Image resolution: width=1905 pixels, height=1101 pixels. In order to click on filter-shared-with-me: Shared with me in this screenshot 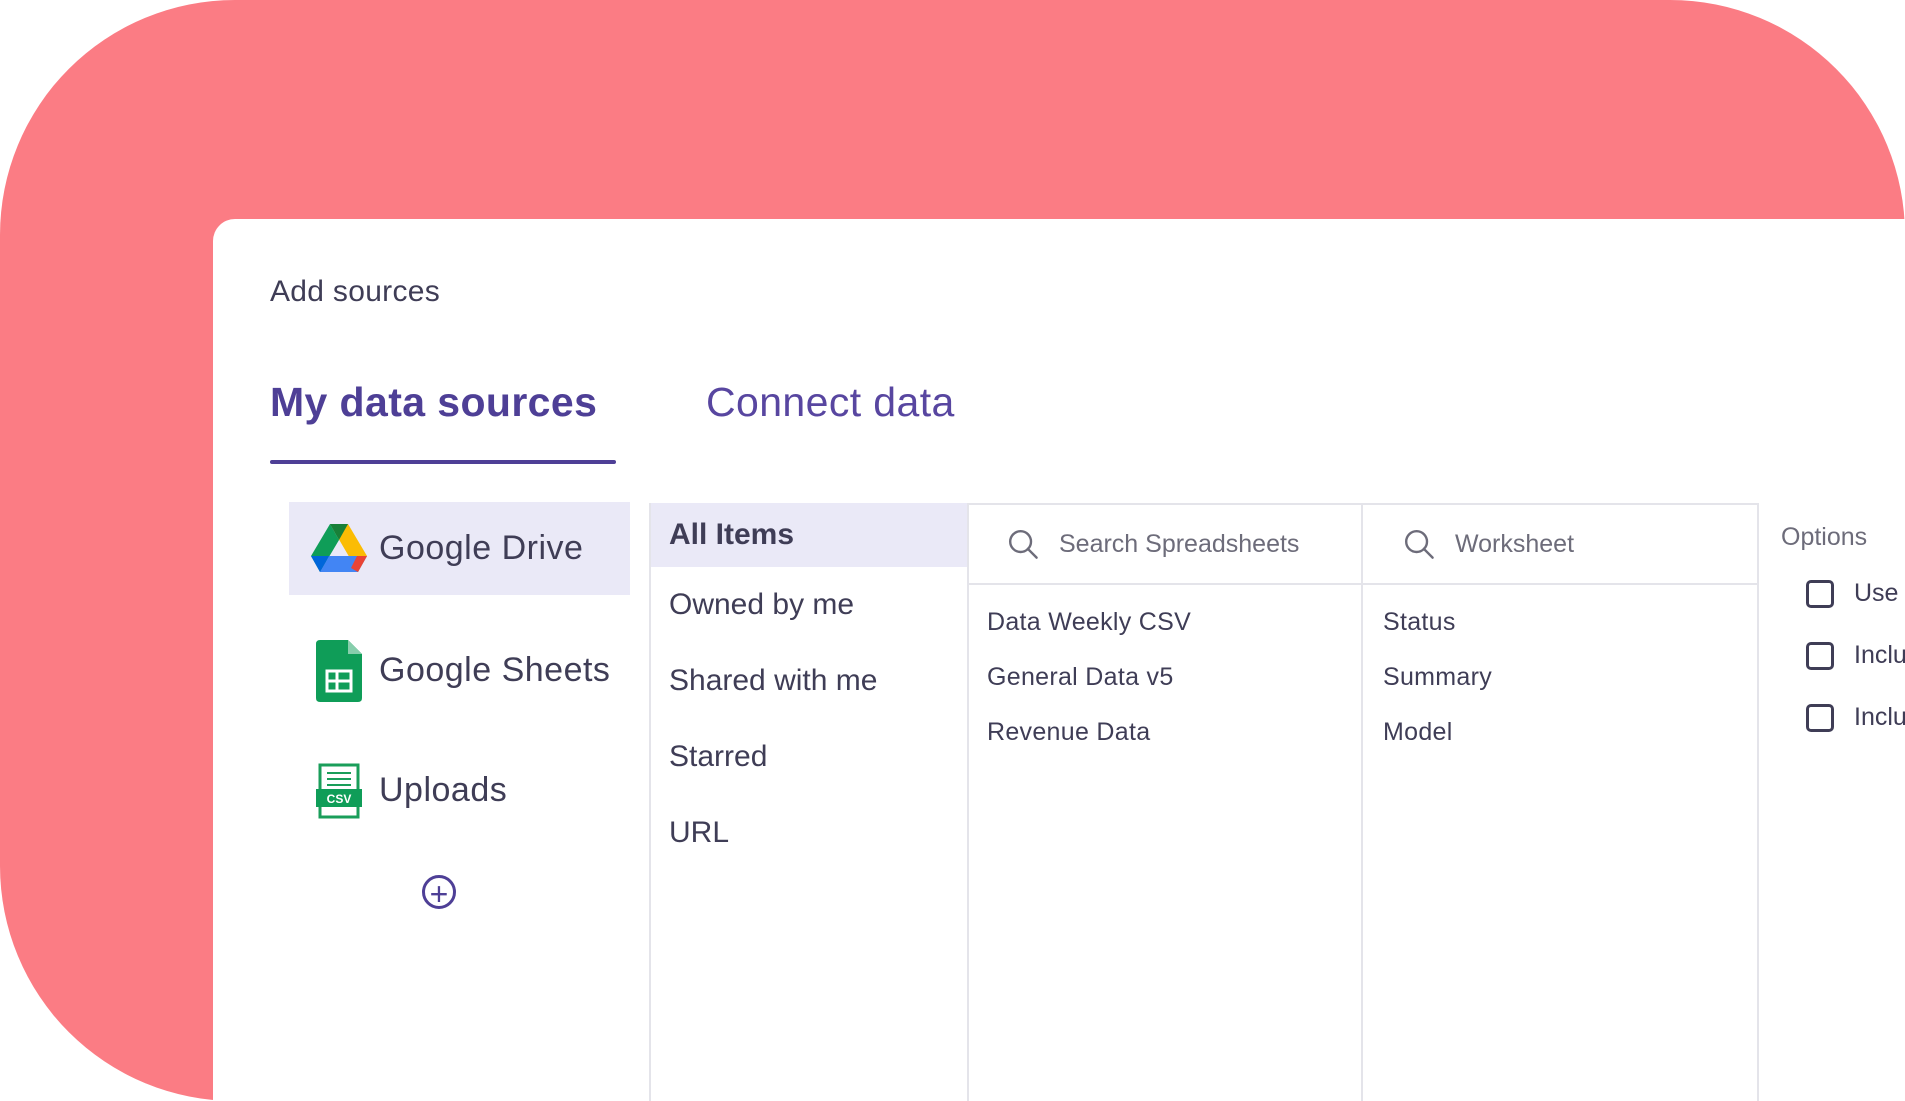, I will do `click(809, 681)`.